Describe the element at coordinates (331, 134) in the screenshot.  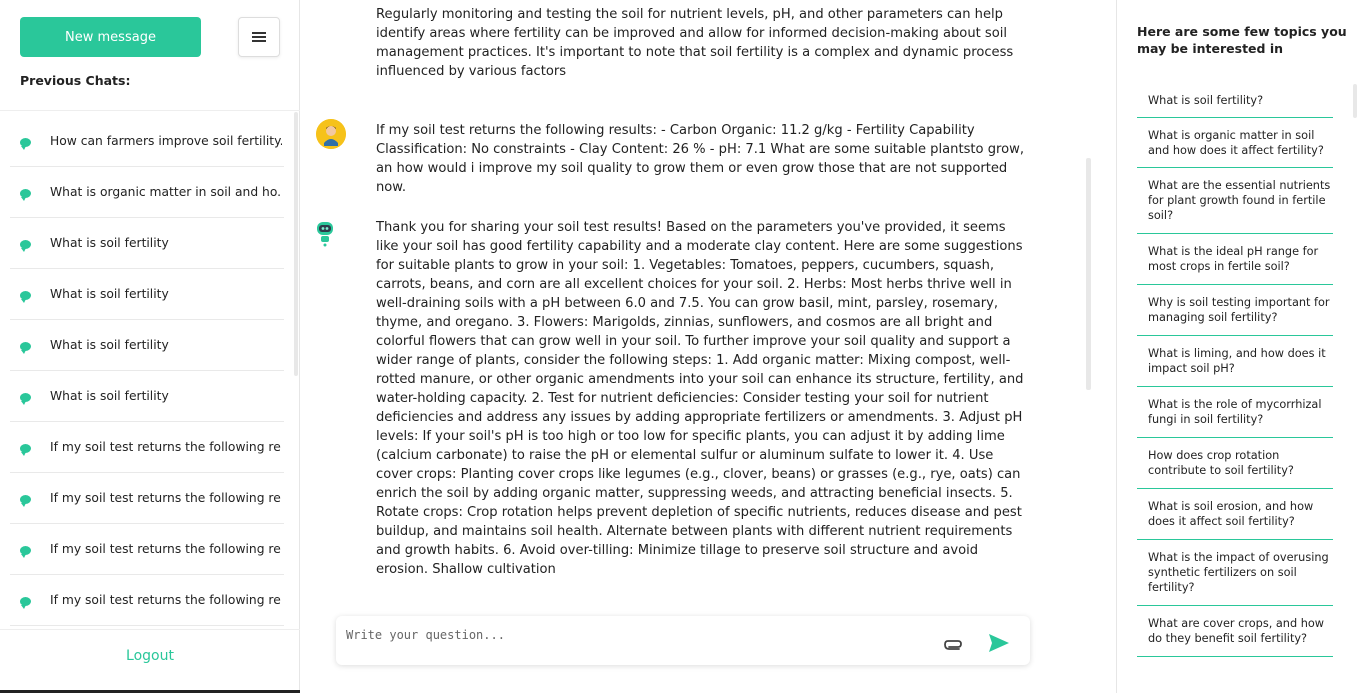
I see `user-avatar-icon` at that location.